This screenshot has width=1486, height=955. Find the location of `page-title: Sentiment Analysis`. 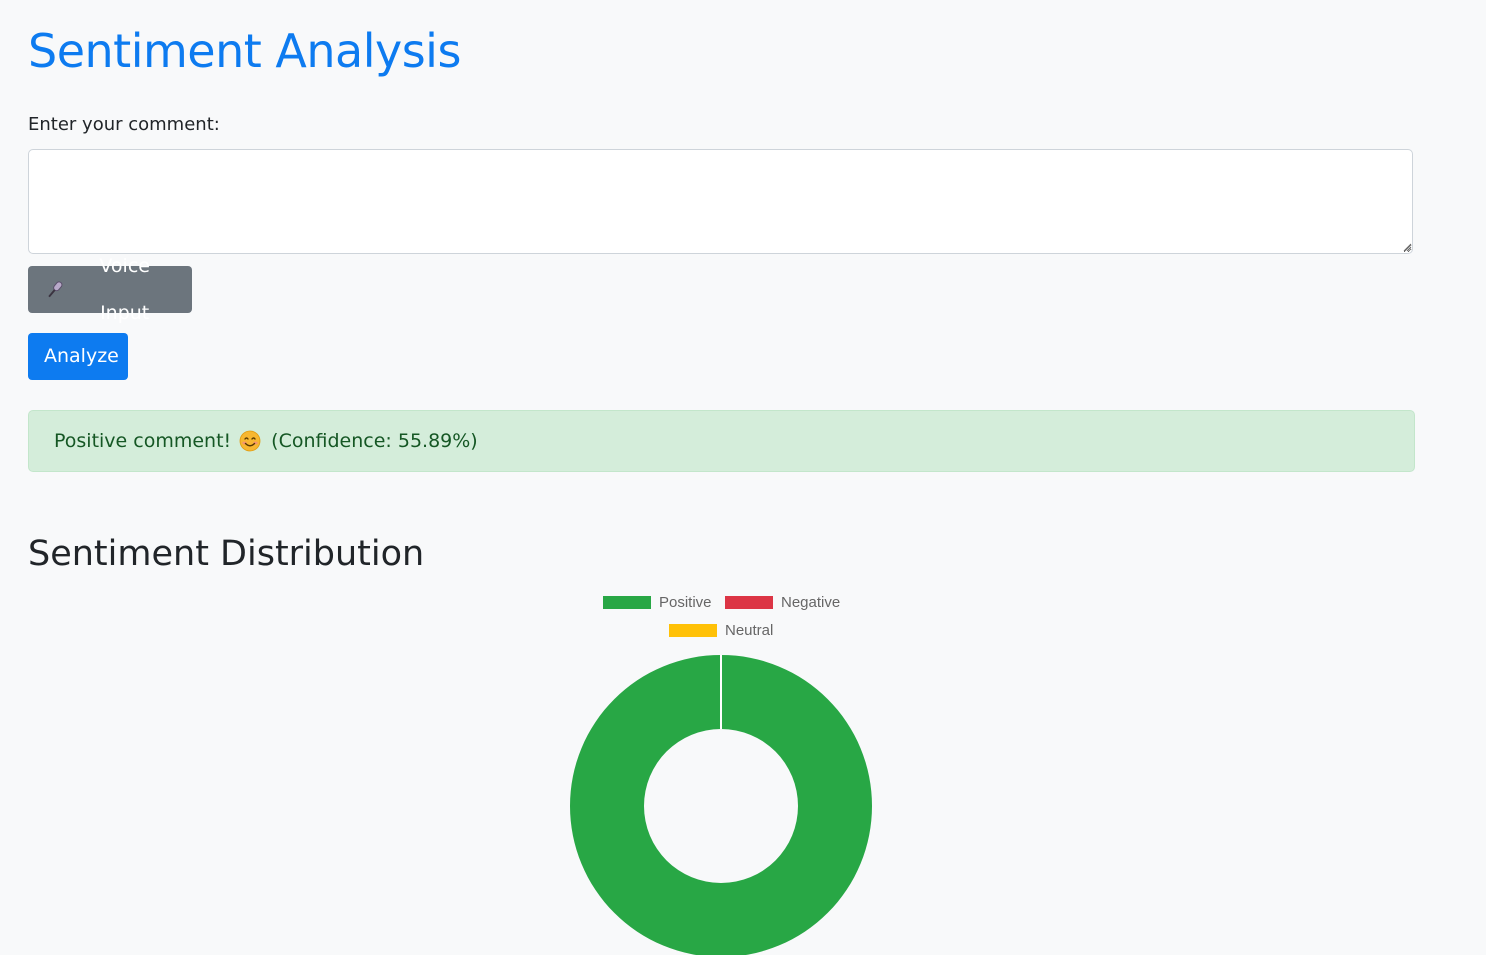

page-title: Sentiment Analysis is located at coordinates (244, 51).